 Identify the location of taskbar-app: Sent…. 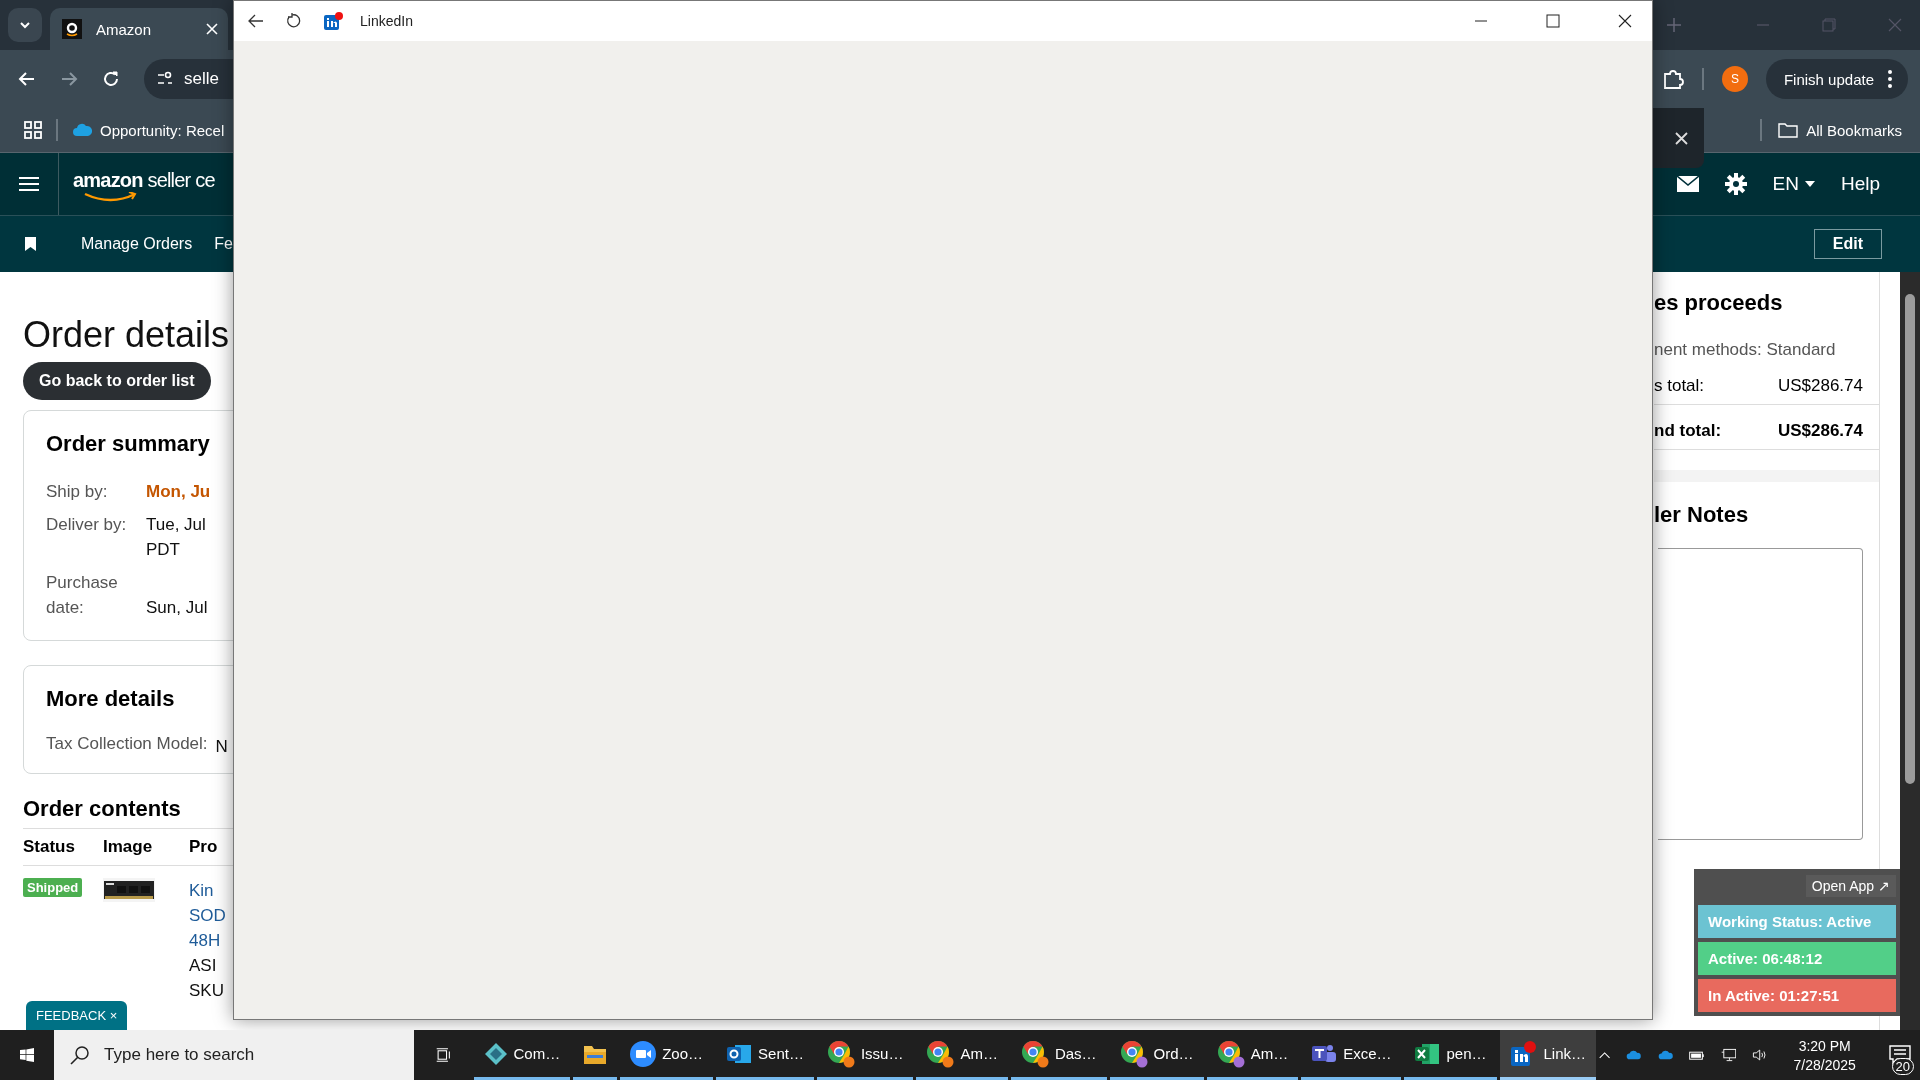
(765, 1055).